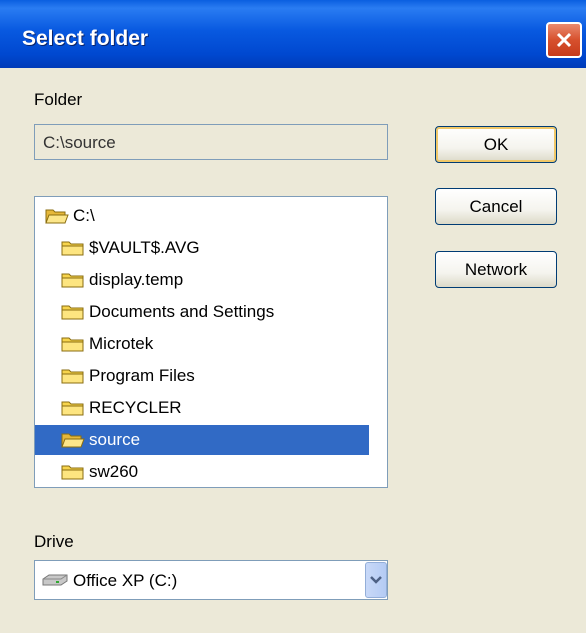 Image resolution: width=586 pixels, height=633 pixels. Describe the element at coordinates (85, 38) in the screenshot. I see `window-title: Select folder` at that location.